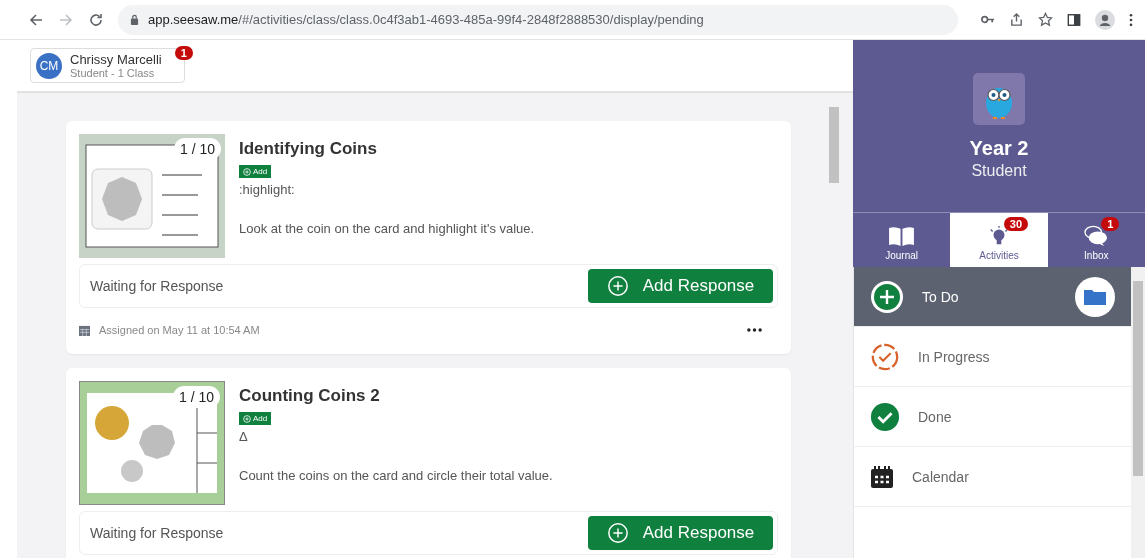 The image size is (1145, 558). What do you see at coordinates (113, 73) in the screenshot?
I see `user-subtitle: Student - 1 Class` at bounding box center [113, 73].